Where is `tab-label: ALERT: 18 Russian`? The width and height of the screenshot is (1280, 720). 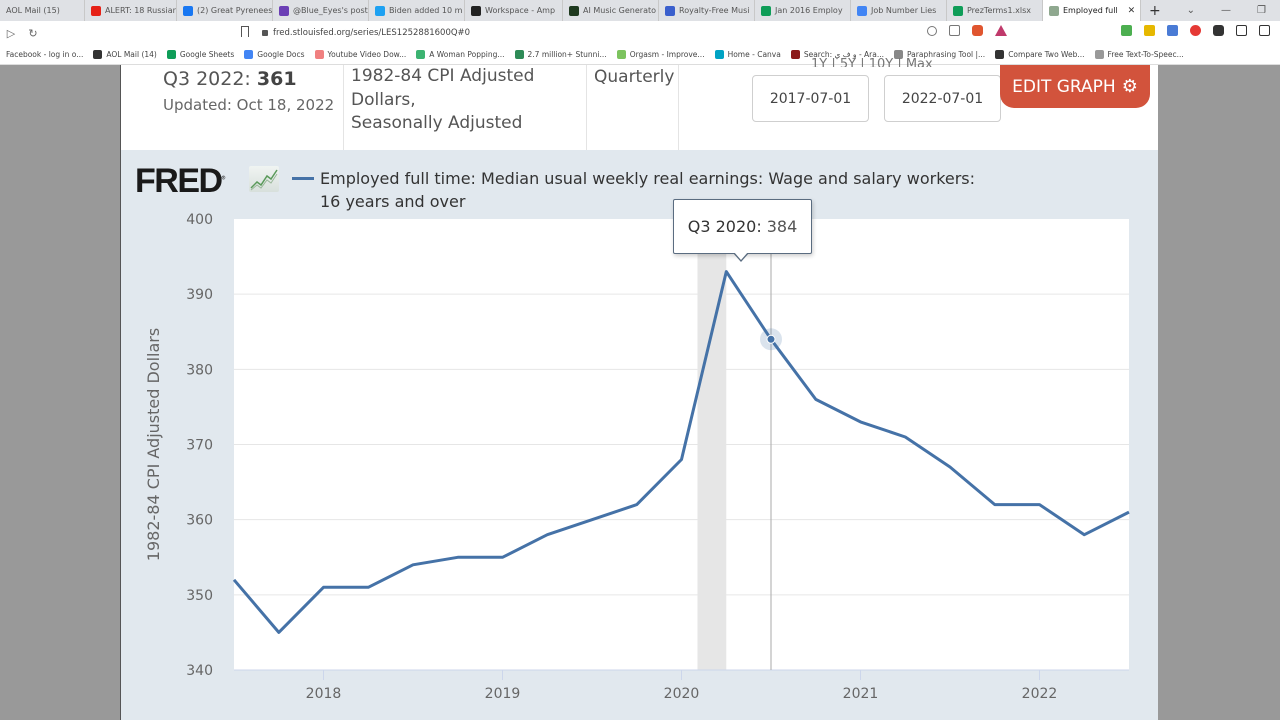 tab-label: ALERT: 18 Russian is located at coordinates (141, 10).